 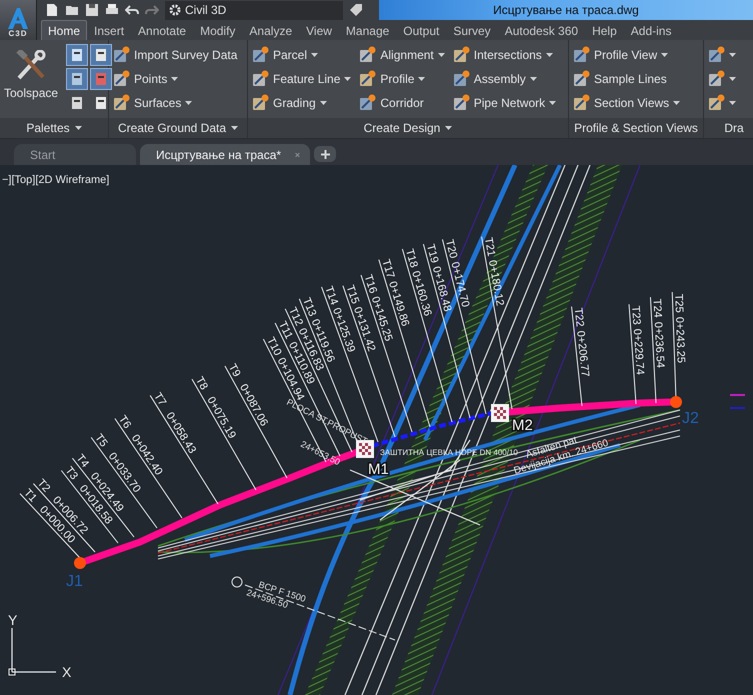 What do you see at coordinates (201, 383) in the screenshot?
I see `point-name: T8` at bounding box center [201, 383].